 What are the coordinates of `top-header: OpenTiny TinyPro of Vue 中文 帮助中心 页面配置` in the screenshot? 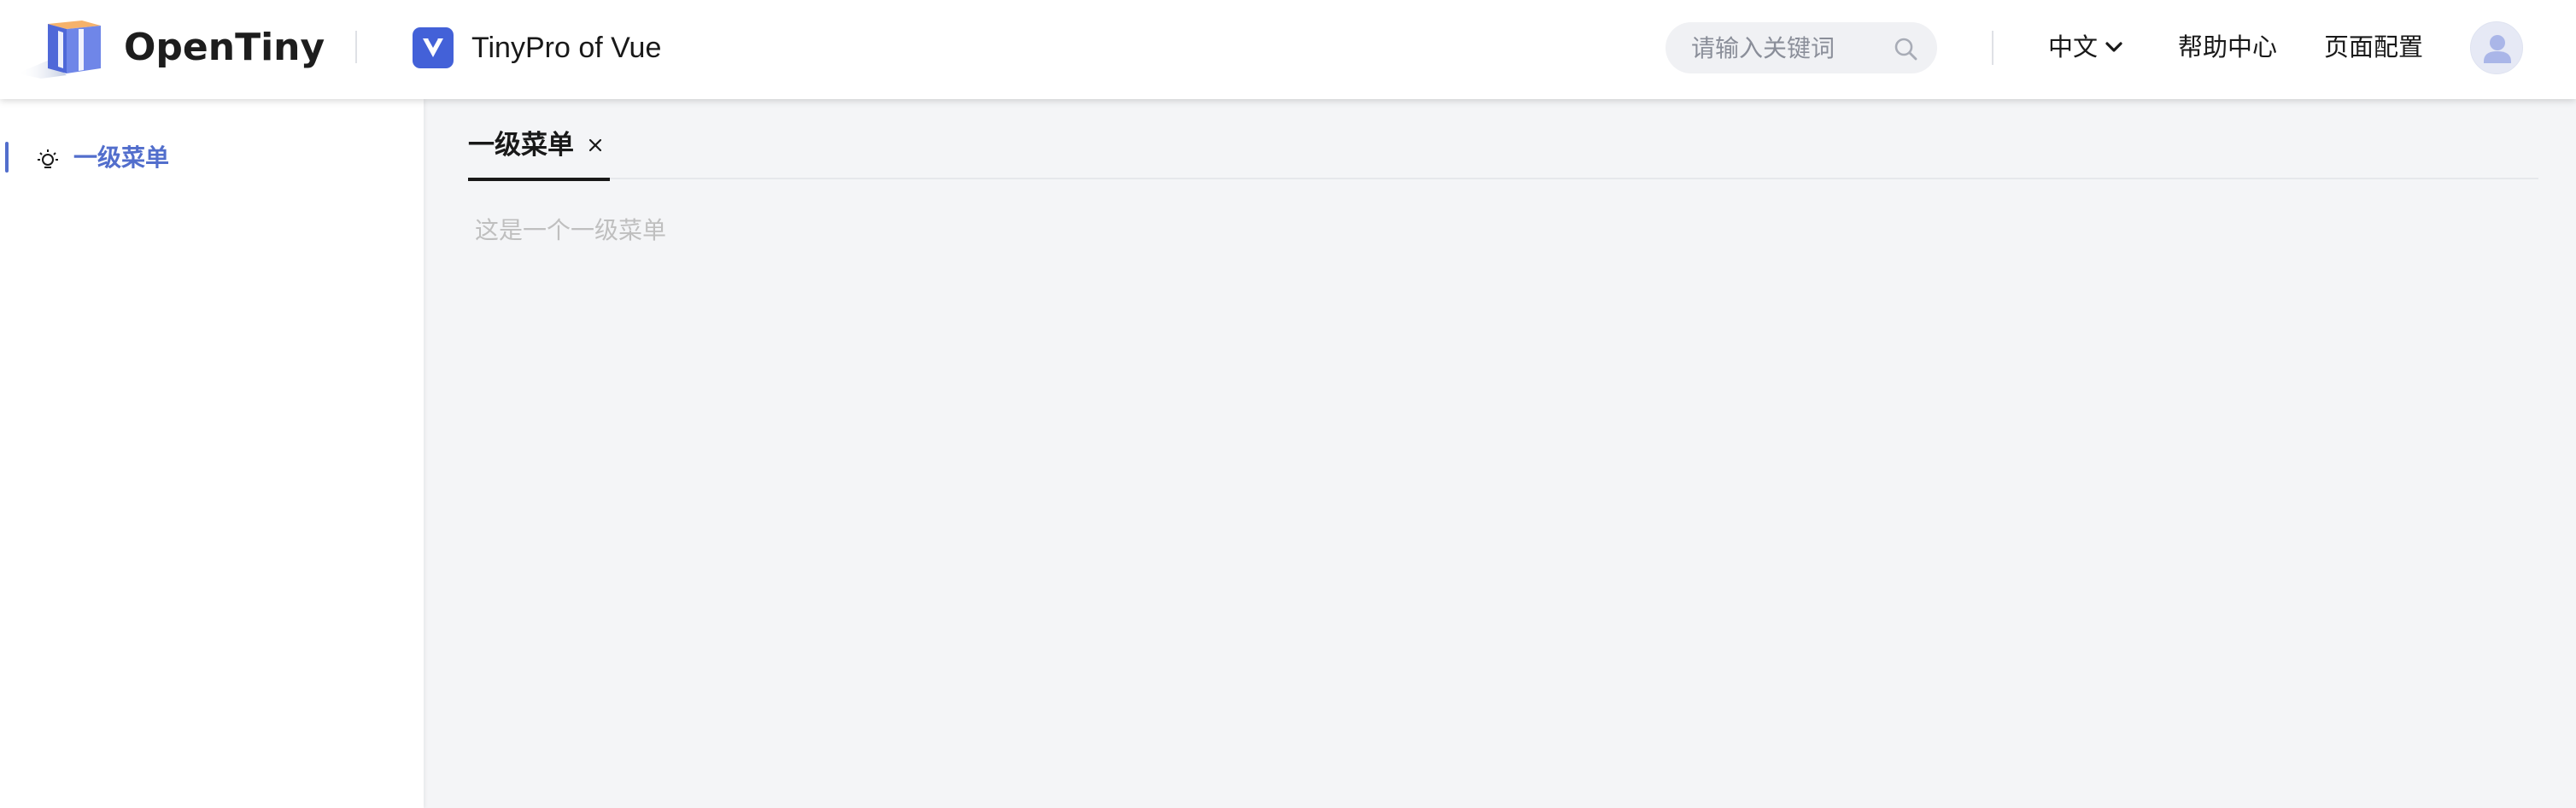 It's located at (1288, 49).